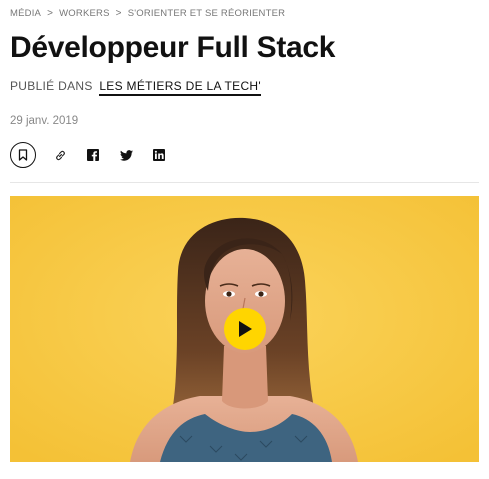 The height and width of the screenshot is (479, 489). I want to click on bookmark-icon, so click(23, 155).